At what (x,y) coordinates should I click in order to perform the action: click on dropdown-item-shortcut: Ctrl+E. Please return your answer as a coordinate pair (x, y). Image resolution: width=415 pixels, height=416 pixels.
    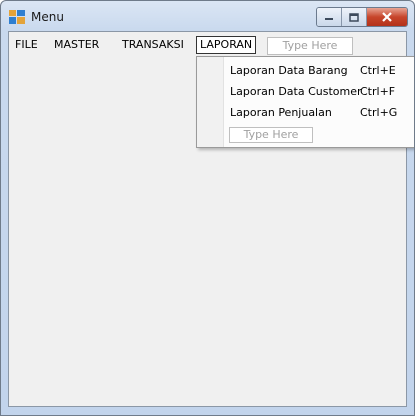
    Looking at the image, I should click on (378, 70).